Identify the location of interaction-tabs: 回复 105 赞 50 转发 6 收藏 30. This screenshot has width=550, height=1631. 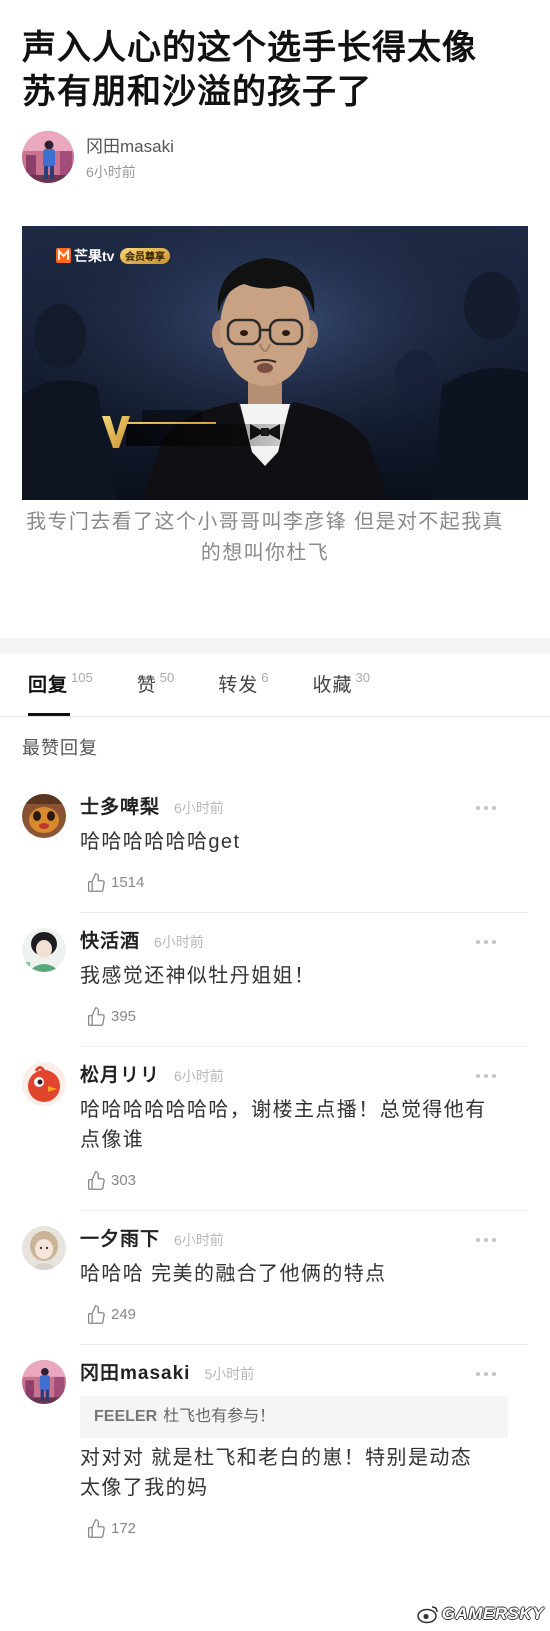
(275, 691).